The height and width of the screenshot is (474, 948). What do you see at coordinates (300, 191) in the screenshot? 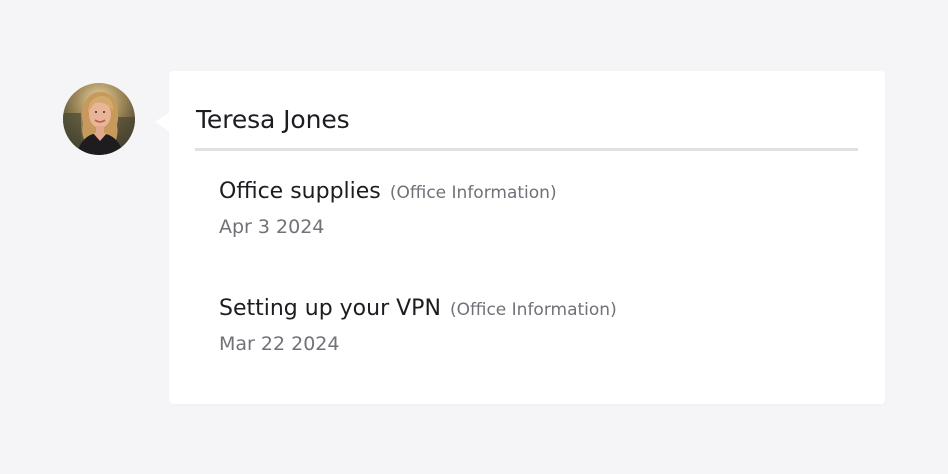
I see `entry-title-link: Office supplies` at bounding box center [300, 191].